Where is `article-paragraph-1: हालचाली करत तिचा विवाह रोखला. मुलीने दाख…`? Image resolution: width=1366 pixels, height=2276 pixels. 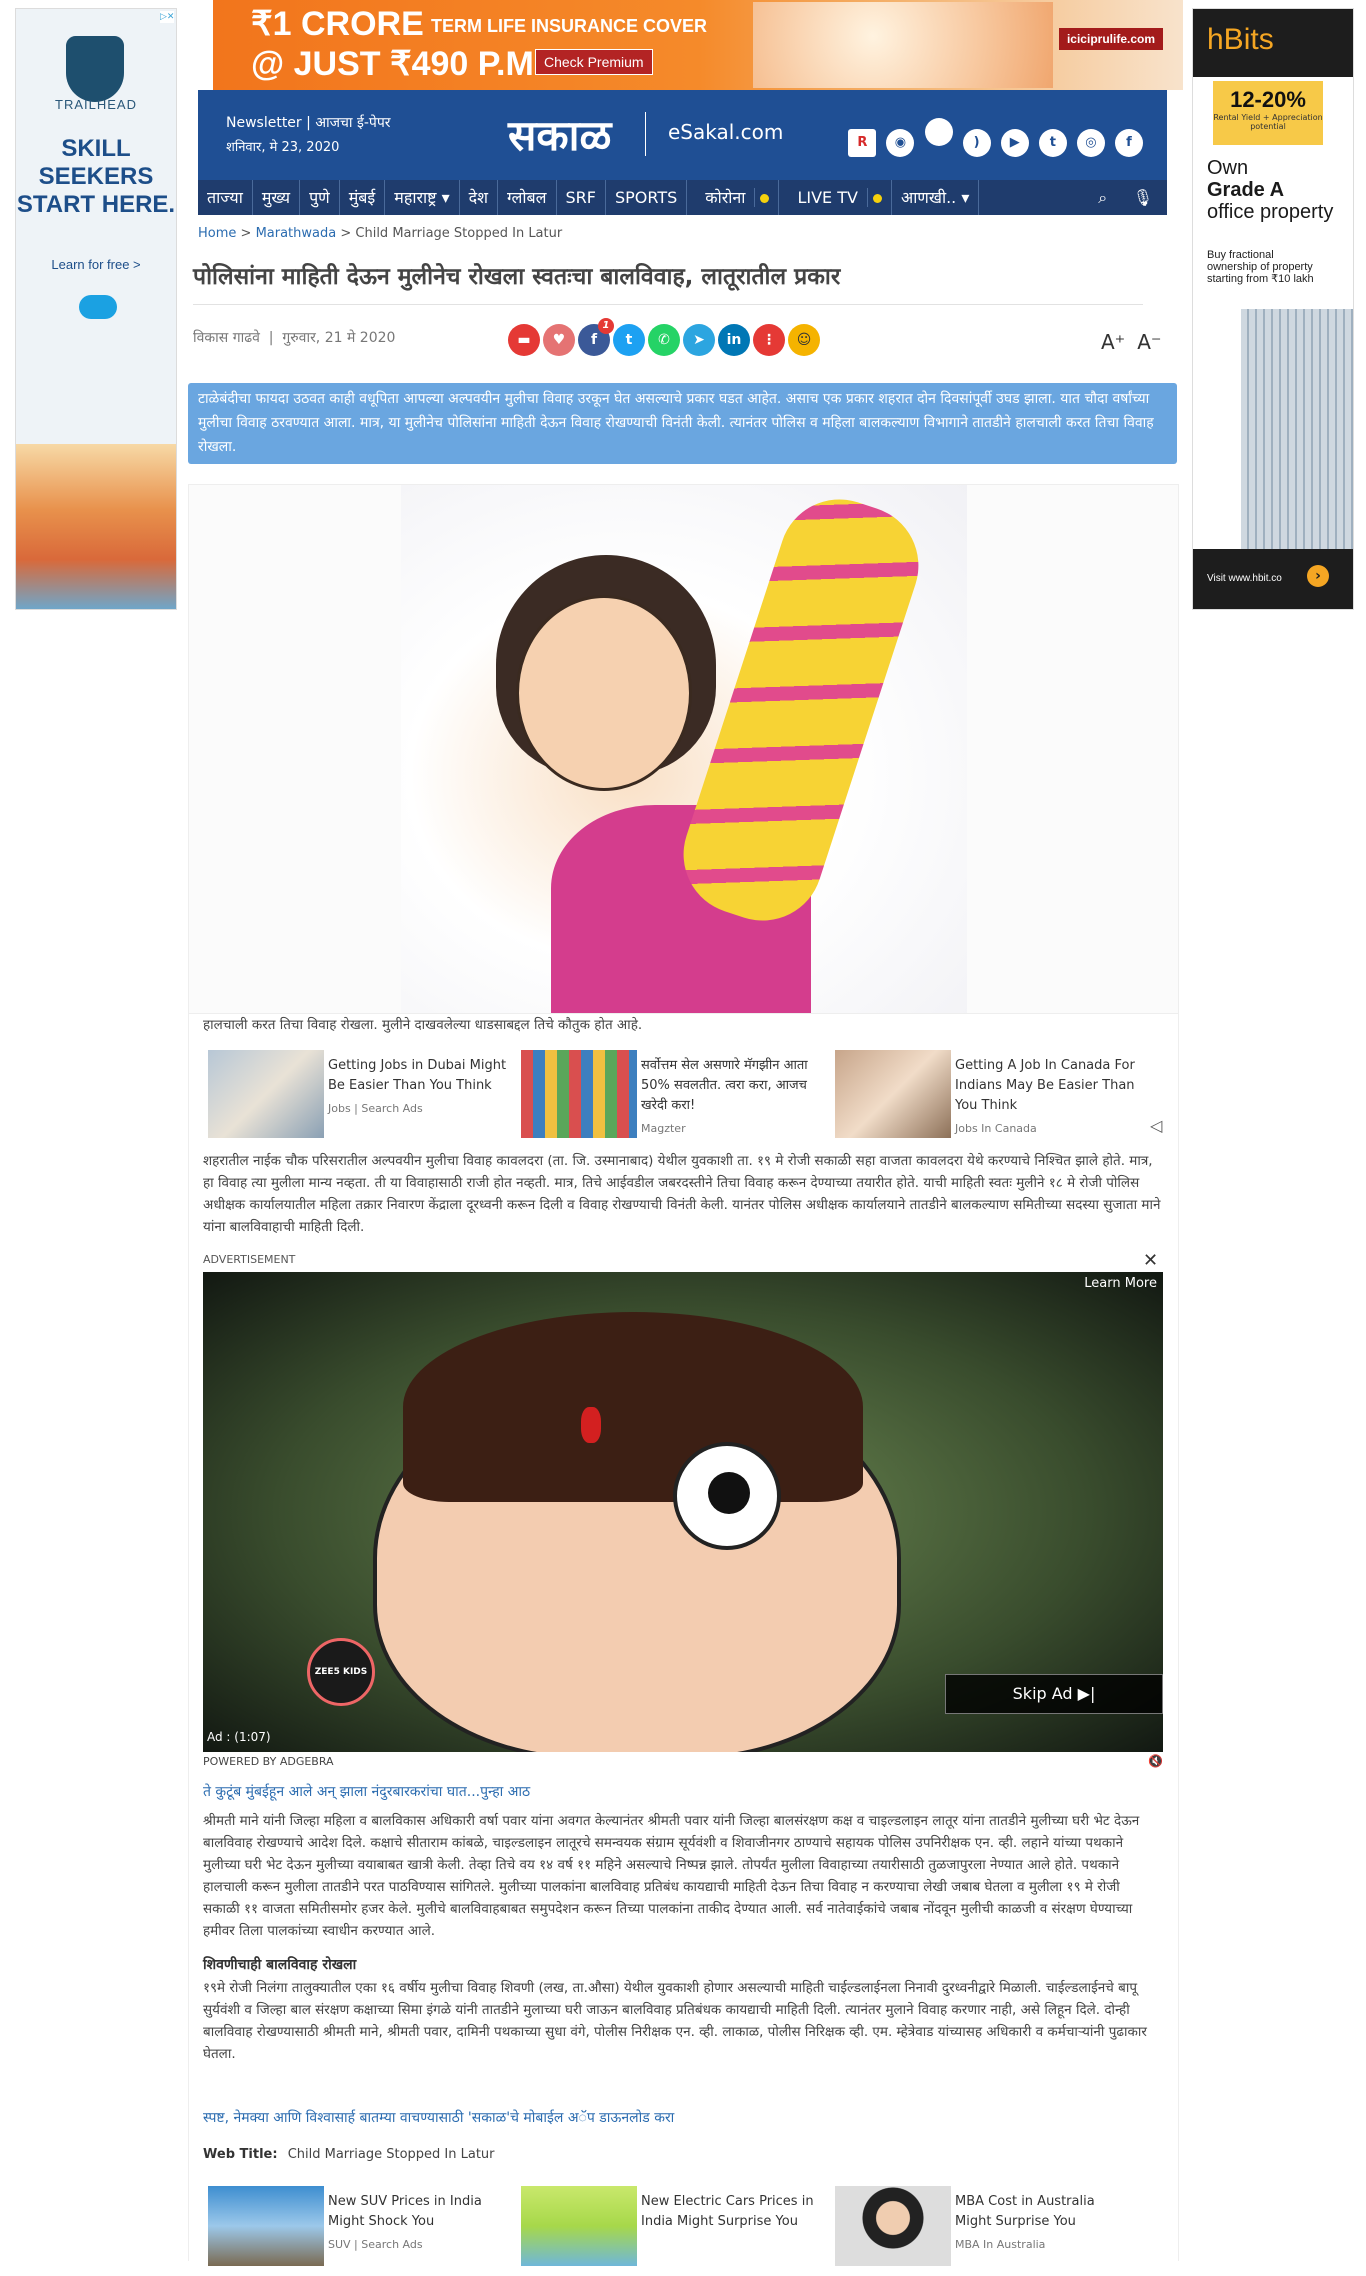 article-paragraph-1: हालचाली करत तिचा विवाह रोखला. मुलीने दाख… is located at coordinates (423, 1025).